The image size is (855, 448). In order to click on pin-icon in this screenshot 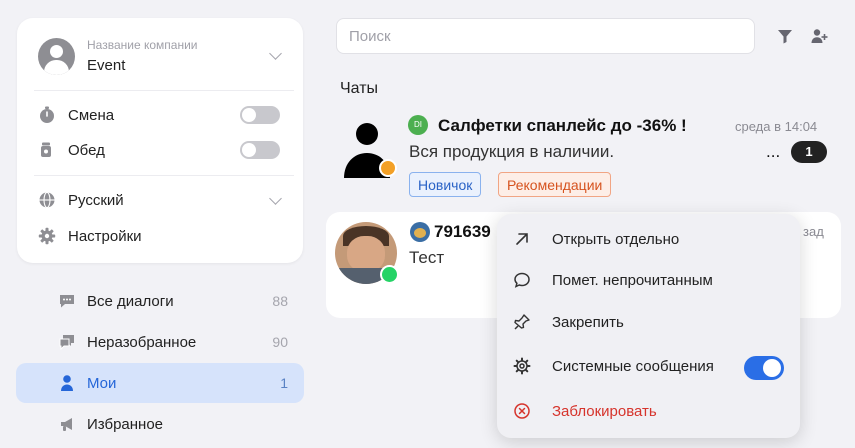, I will do `click(522, 322)`.